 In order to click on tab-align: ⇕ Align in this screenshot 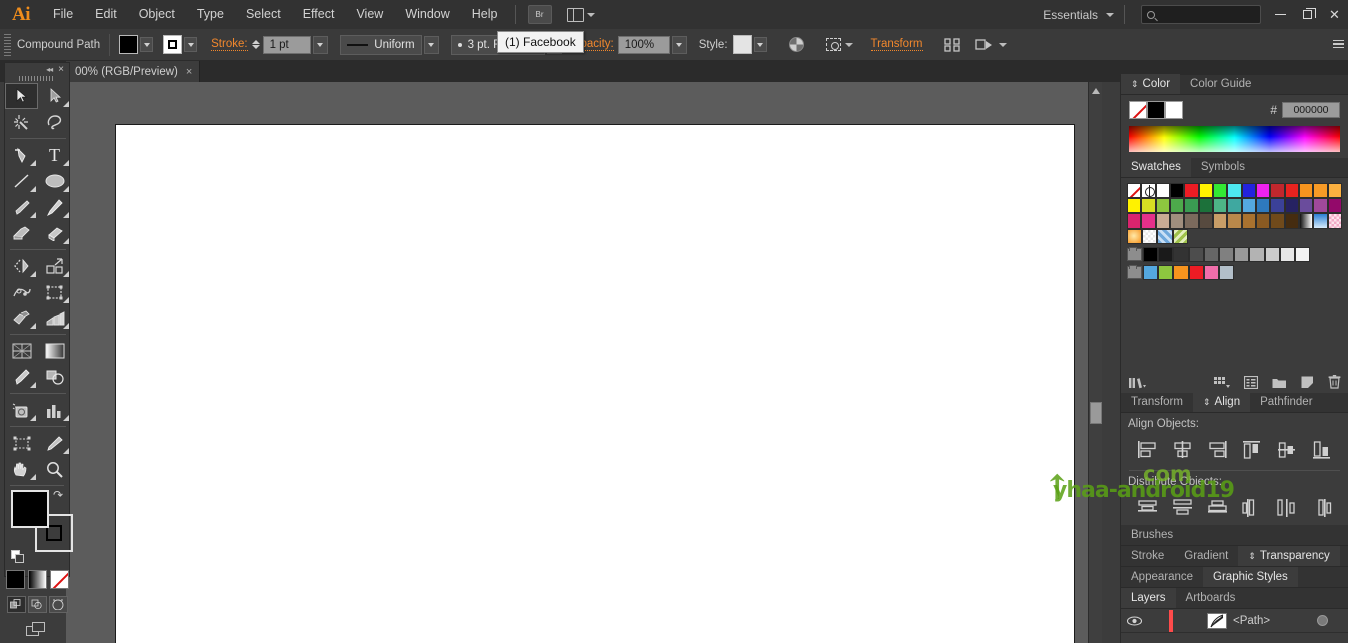, I will do `click(1221, 402)`.